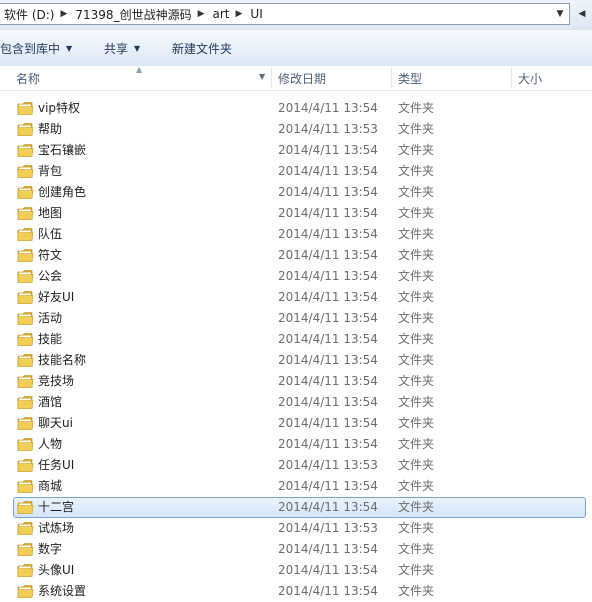 The height and width of the screenshot is (602, 592). Describe the element at coordinates (56, 570) in the screenshot. I see `file-name: 头像UI` at that location.